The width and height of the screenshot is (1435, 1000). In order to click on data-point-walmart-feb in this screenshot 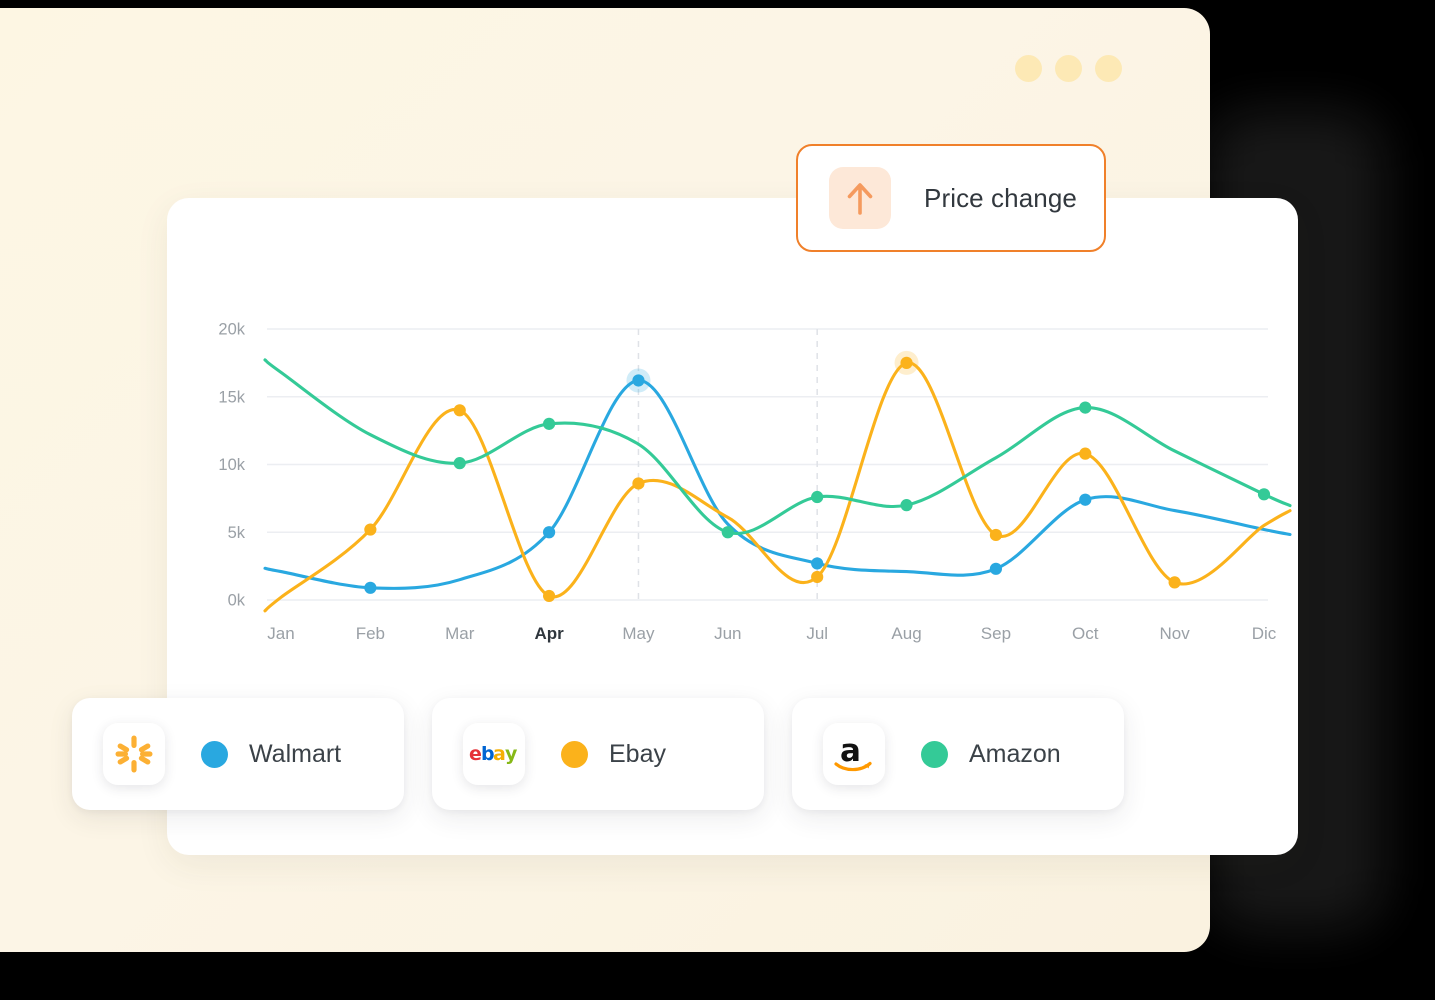, I will do `click(370, 587)`.